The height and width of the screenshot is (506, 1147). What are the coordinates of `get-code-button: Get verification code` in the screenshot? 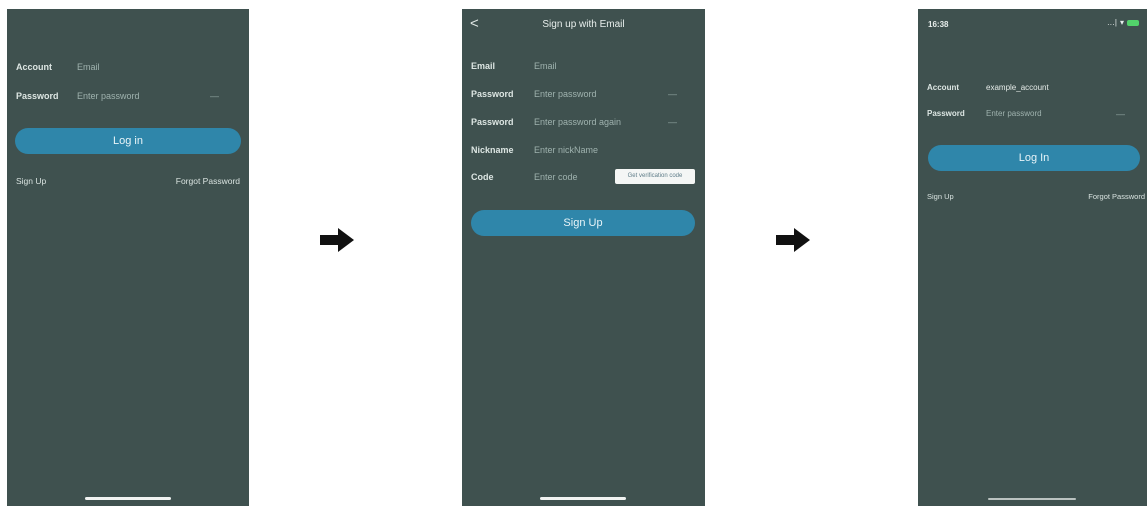 It's located at (655, 176).